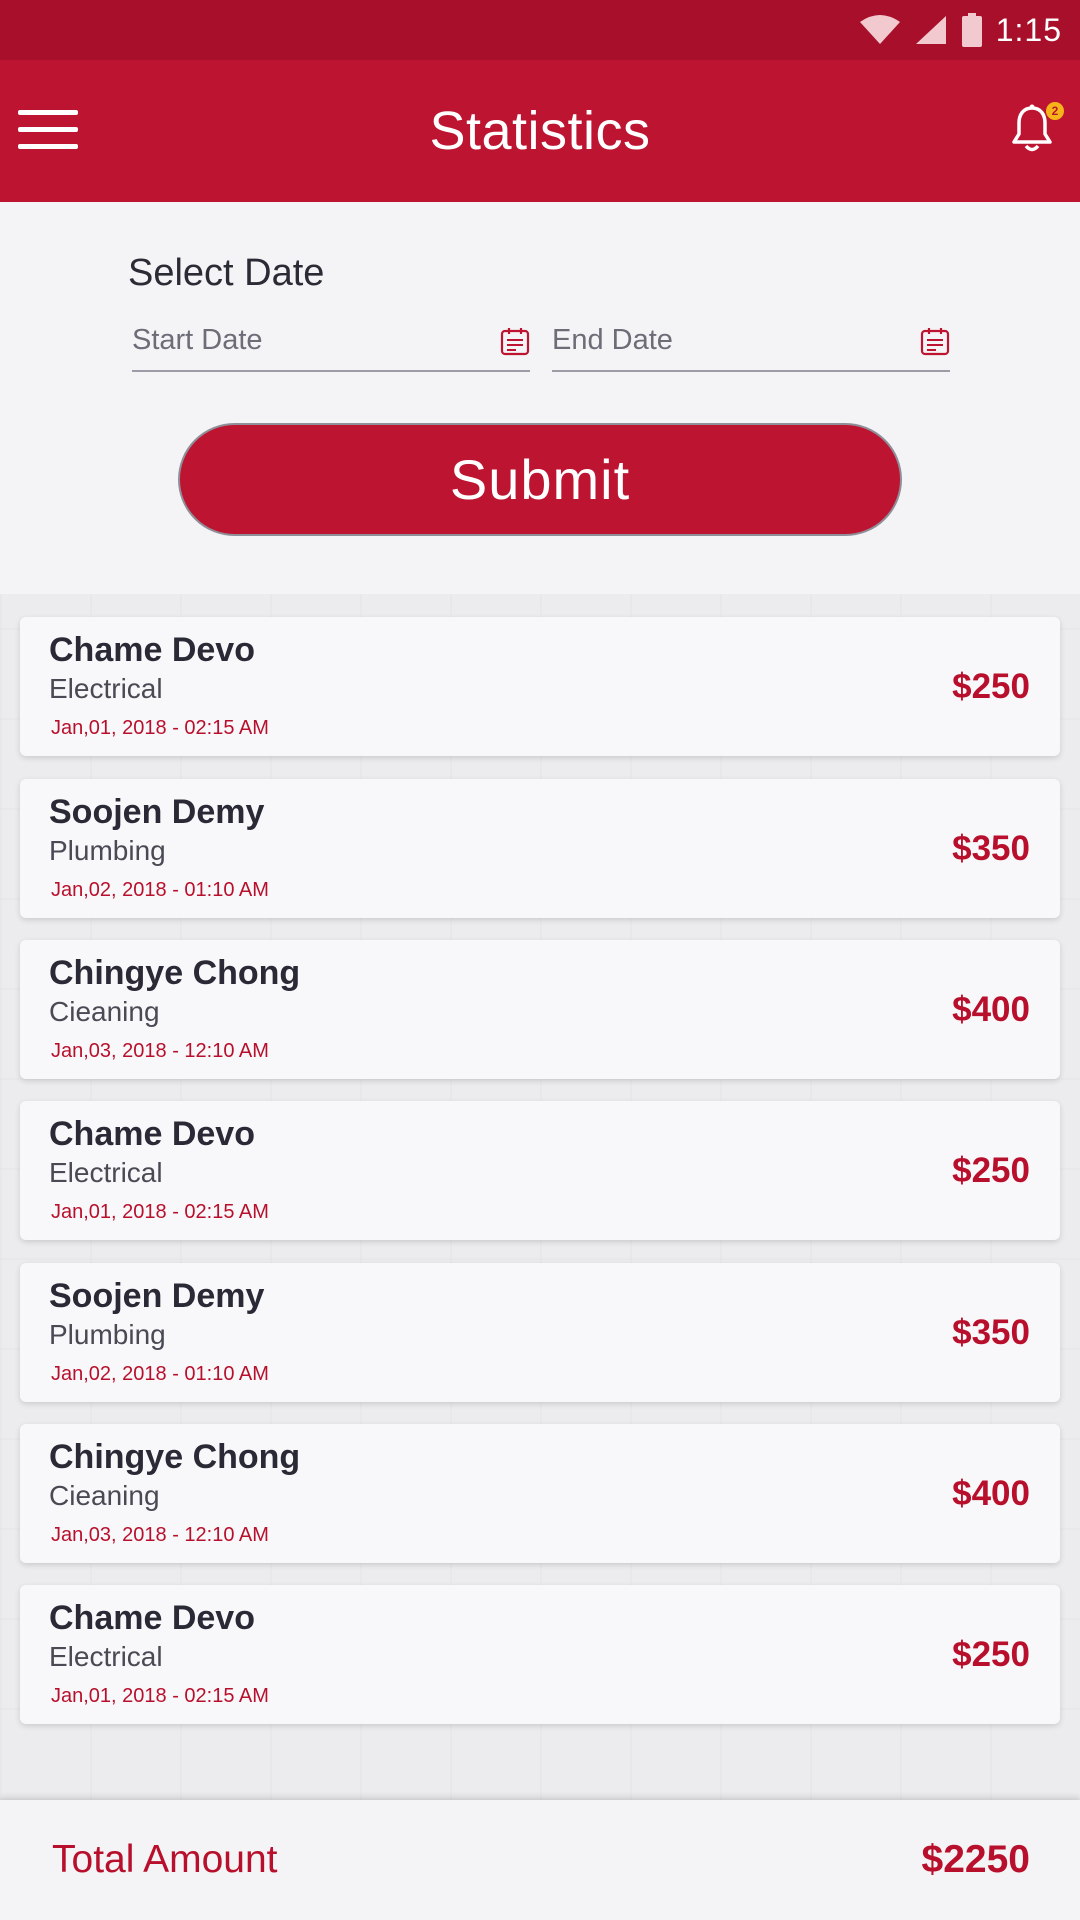 This screenshot has width=1080, height=1920. What do you see at coordinates (331, 342) in the screenshot?
I see `start-date-field: Start Date` at bounding box center [331, 342].